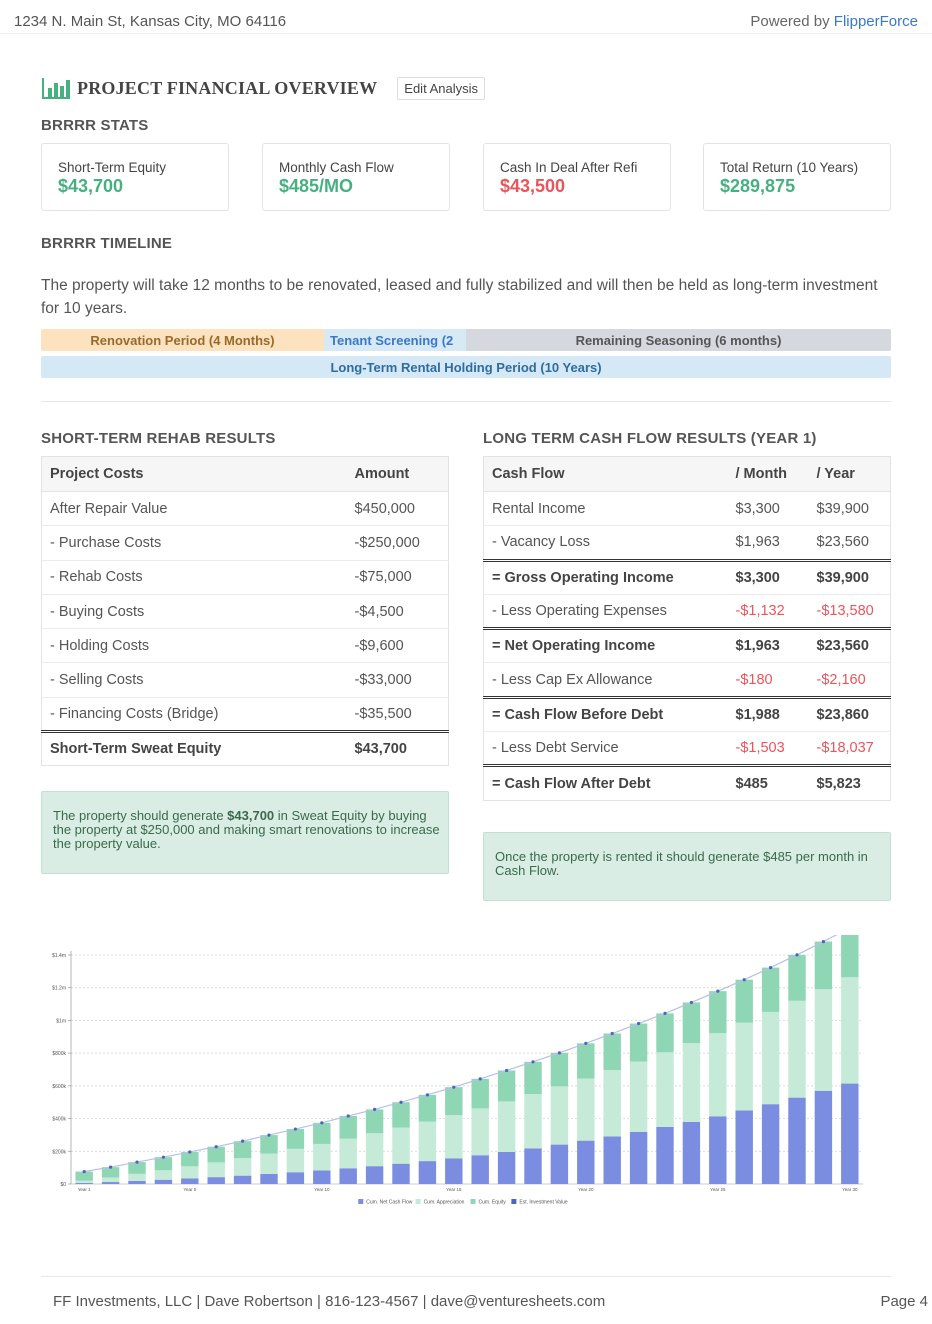  I want to click on column-header-costs: Project Costs, so click(194, 474).